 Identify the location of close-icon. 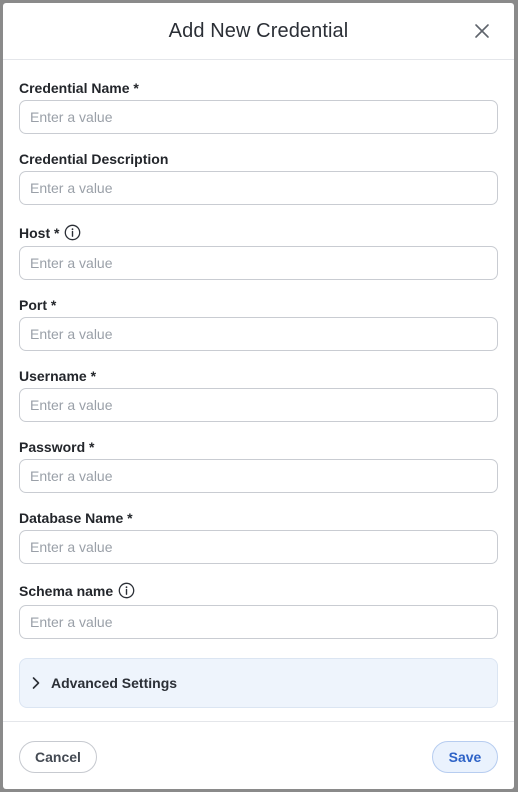
(482, 31).